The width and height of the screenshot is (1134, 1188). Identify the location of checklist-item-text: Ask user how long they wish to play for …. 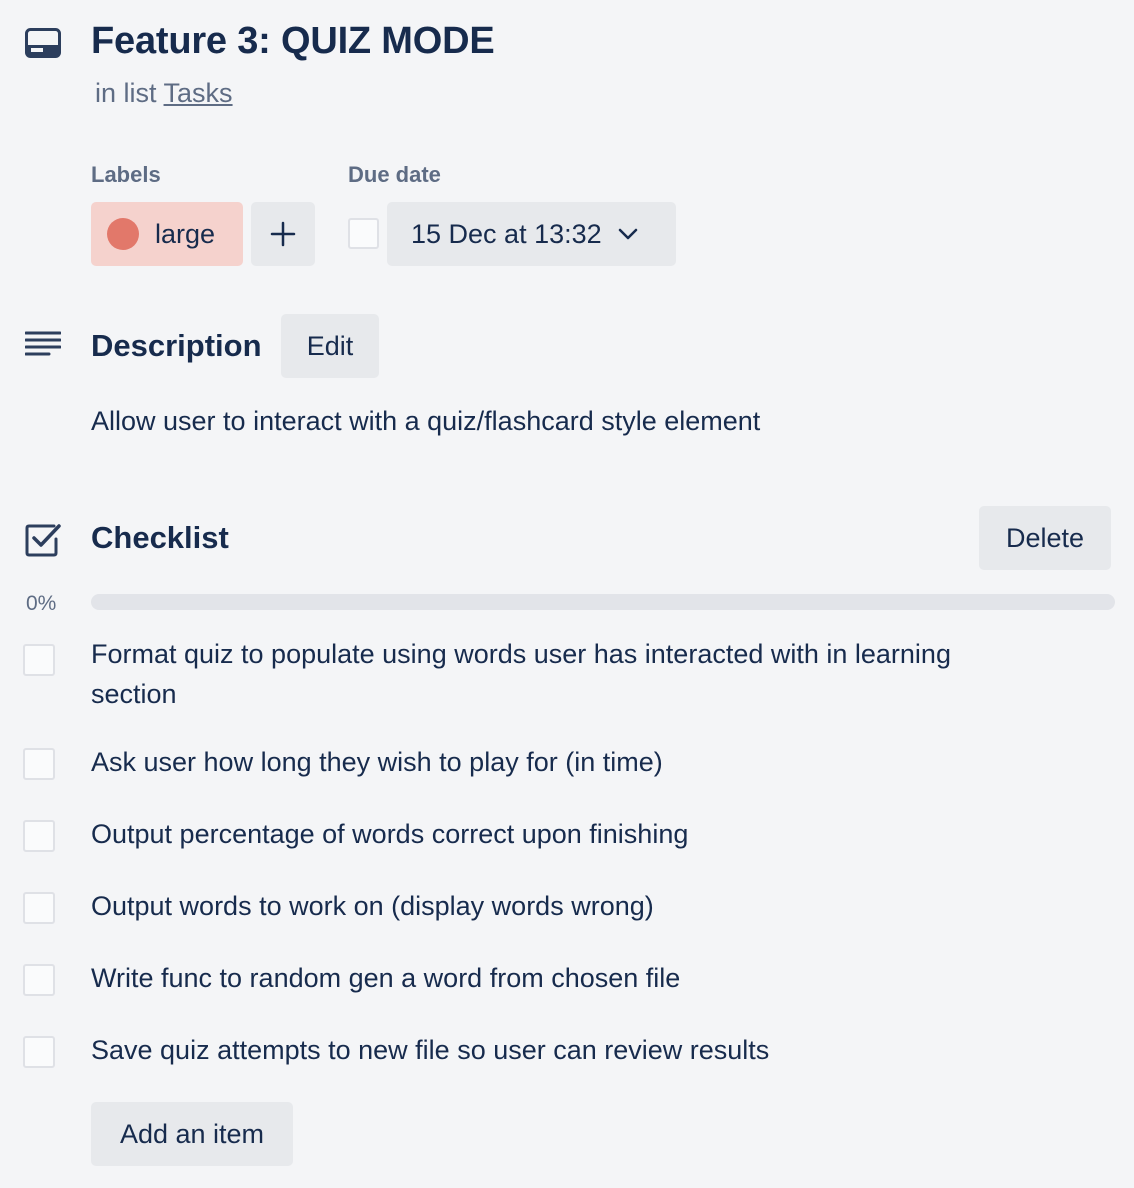
(521, 762).